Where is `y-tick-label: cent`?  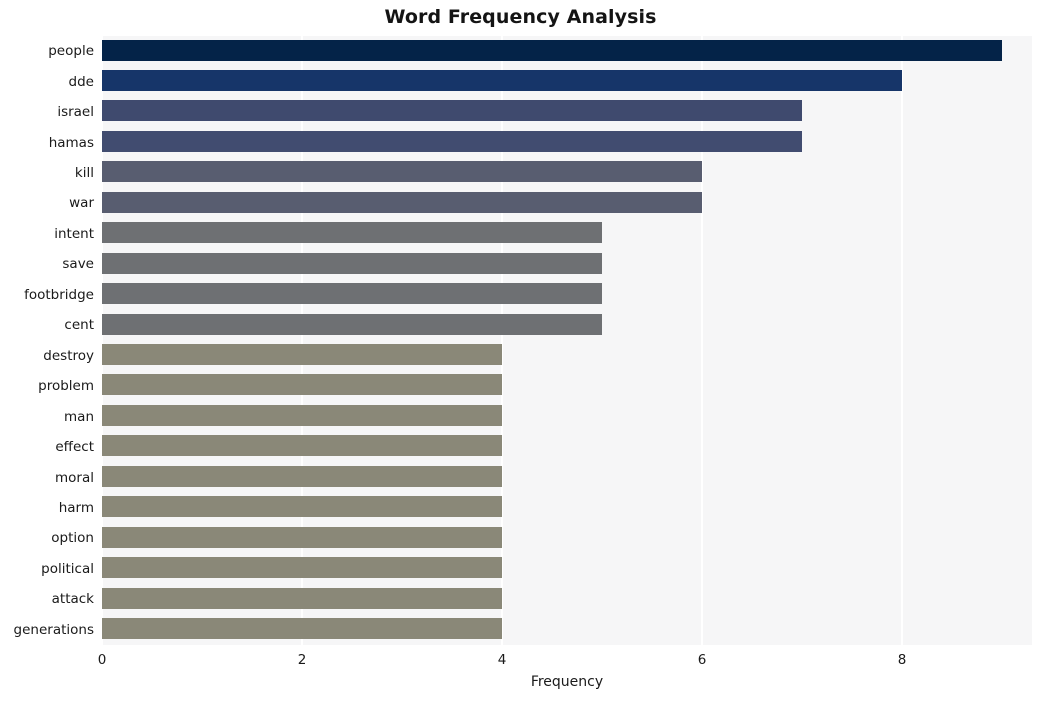
y-tick-label: cent is located at coordinates (79, 325).